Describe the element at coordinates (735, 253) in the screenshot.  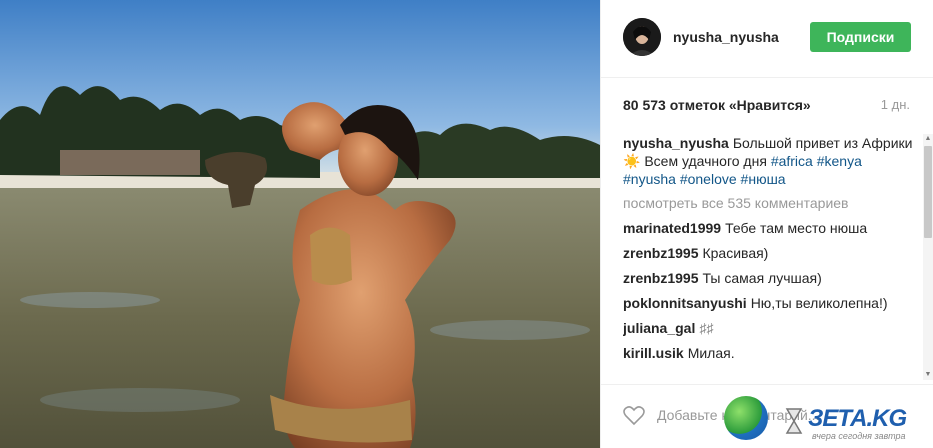
I see `comment-text: Красивая)` at that location.